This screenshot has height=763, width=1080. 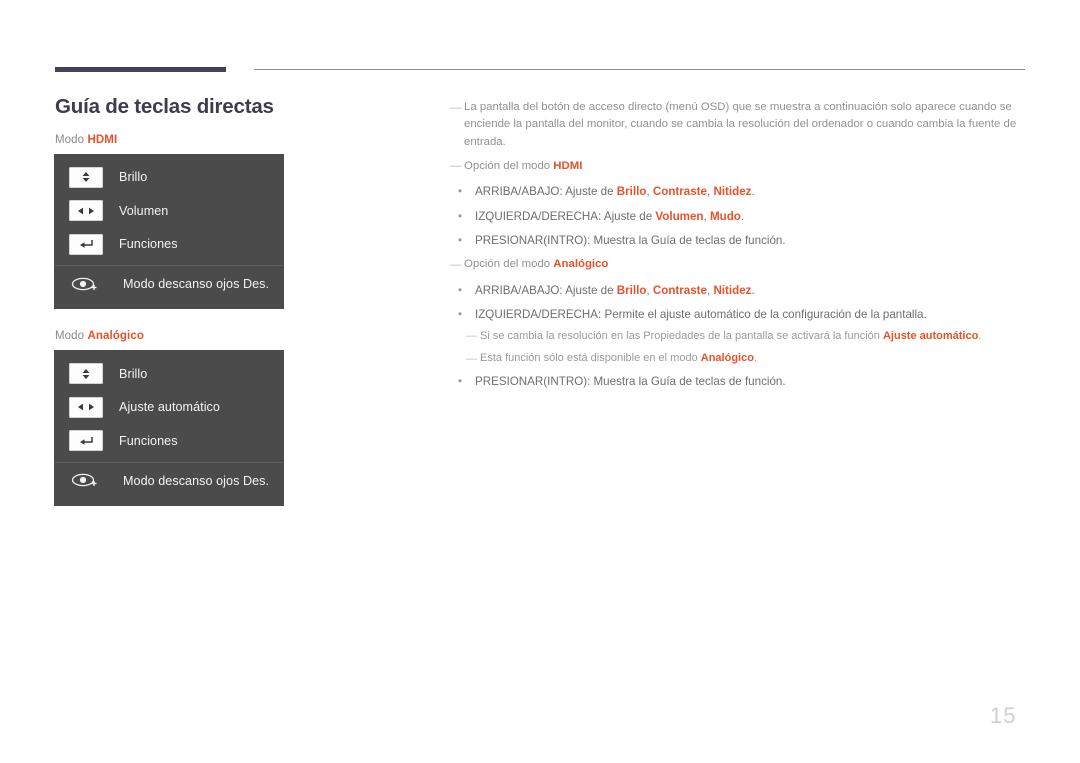 What do you see at coordinates (565, 216) in the screenshot?
I see `bullet-prefix: IZQUIERDA/DERECHA: Ajuste de` at bounding box center [565, 216].